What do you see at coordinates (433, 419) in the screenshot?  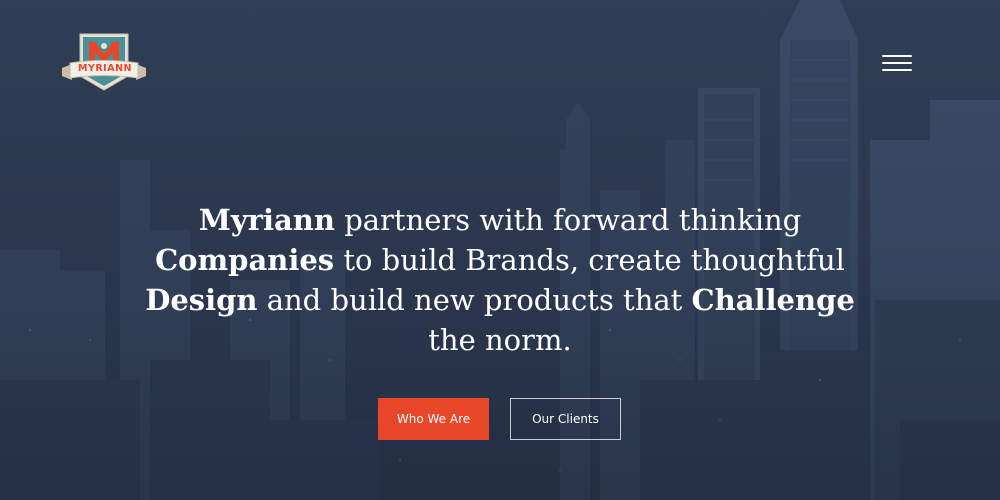 I see `who-we-are-button: Who We Are` at bounding box center [433, 419].